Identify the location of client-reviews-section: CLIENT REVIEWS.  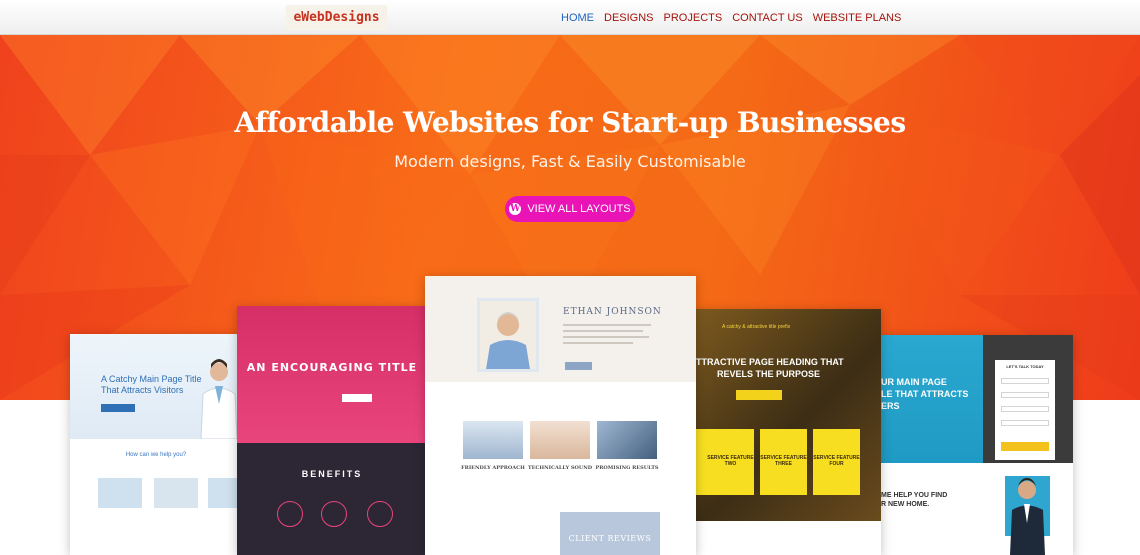
(610, 533).